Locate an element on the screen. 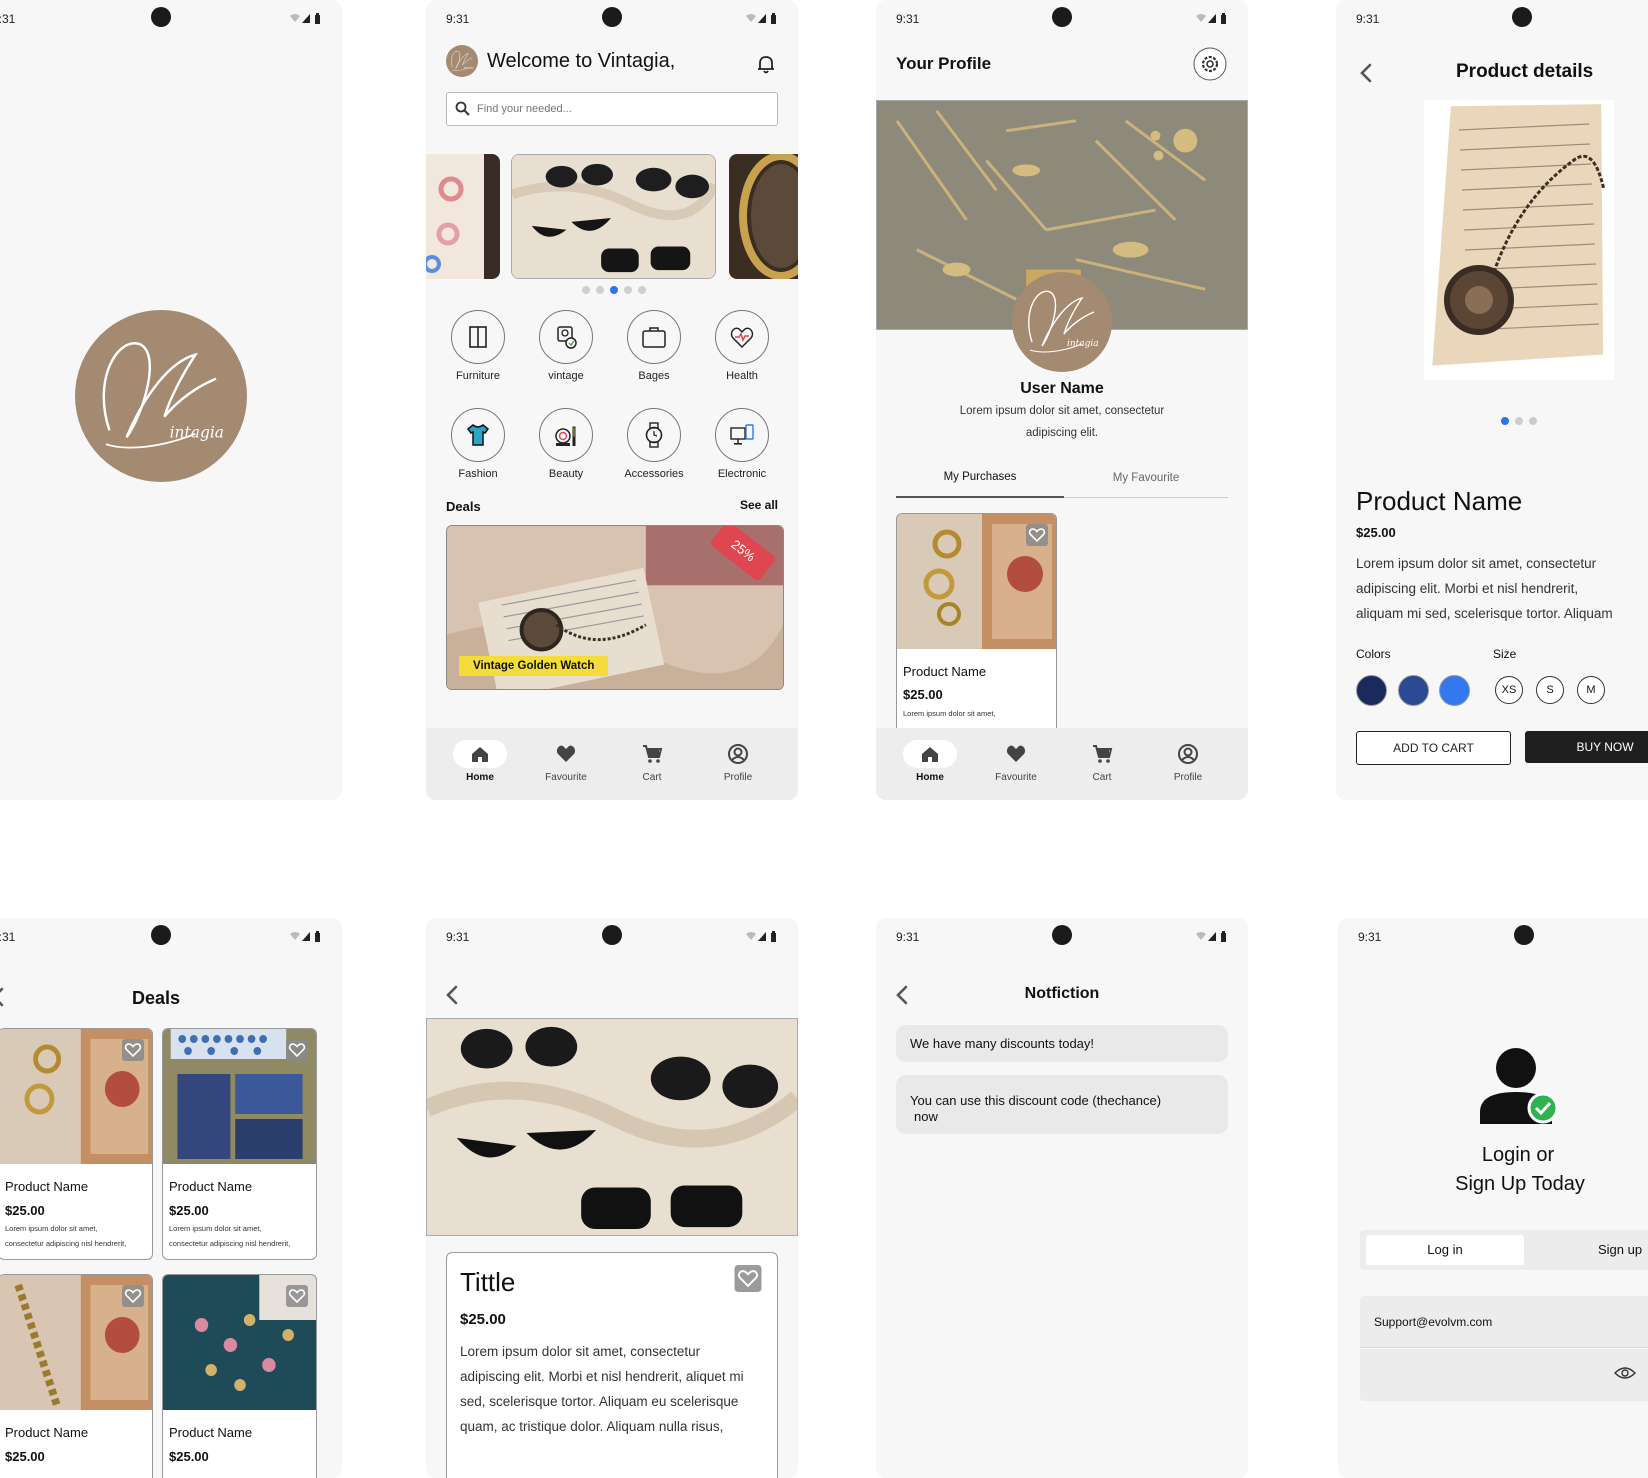 This screenshot has width=1648, height=1478. category-bages: Bages is located at coordinates (654, 346).